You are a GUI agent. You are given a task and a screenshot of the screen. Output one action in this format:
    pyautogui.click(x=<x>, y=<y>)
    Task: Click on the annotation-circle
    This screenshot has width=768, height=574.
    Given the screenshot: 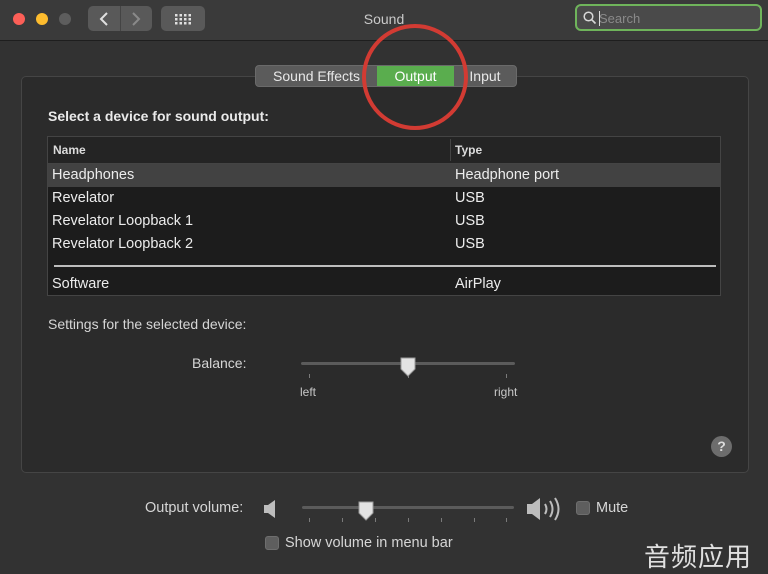 What is the action you would take?
    pyautogui.click(x=415, y=77)
    